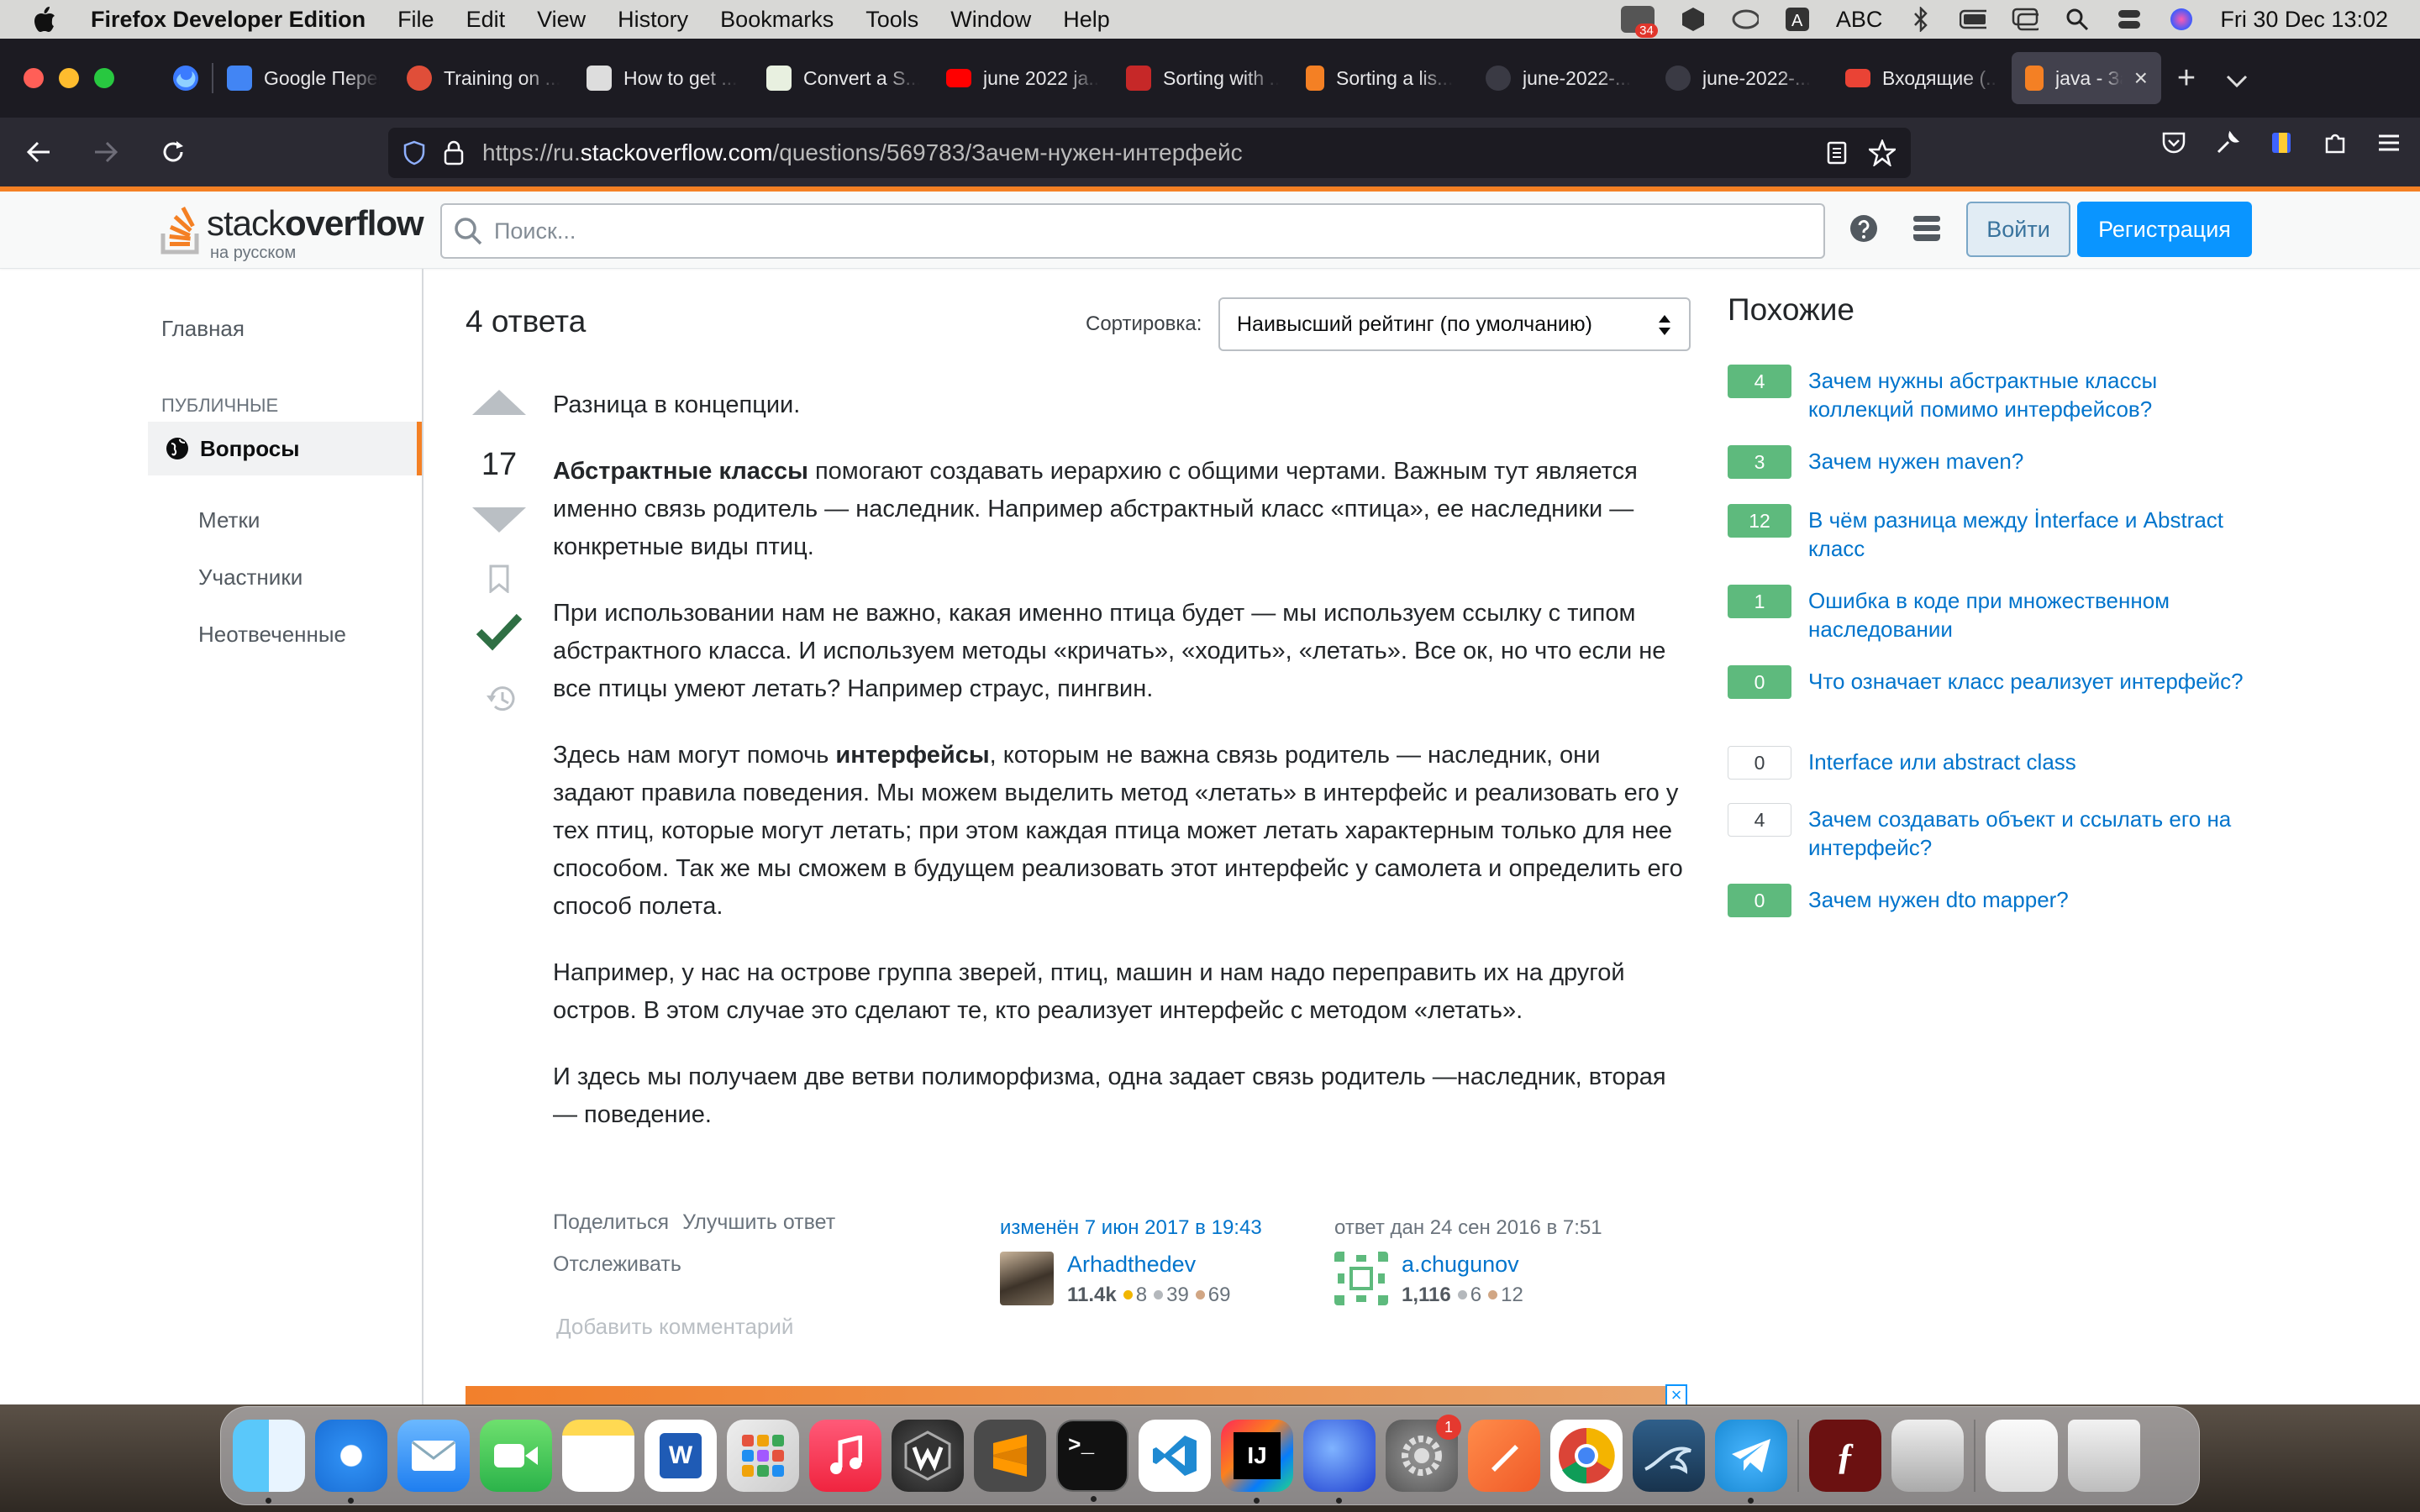  I want to click on author-username: a.chugunov, so click(1460, 1265).